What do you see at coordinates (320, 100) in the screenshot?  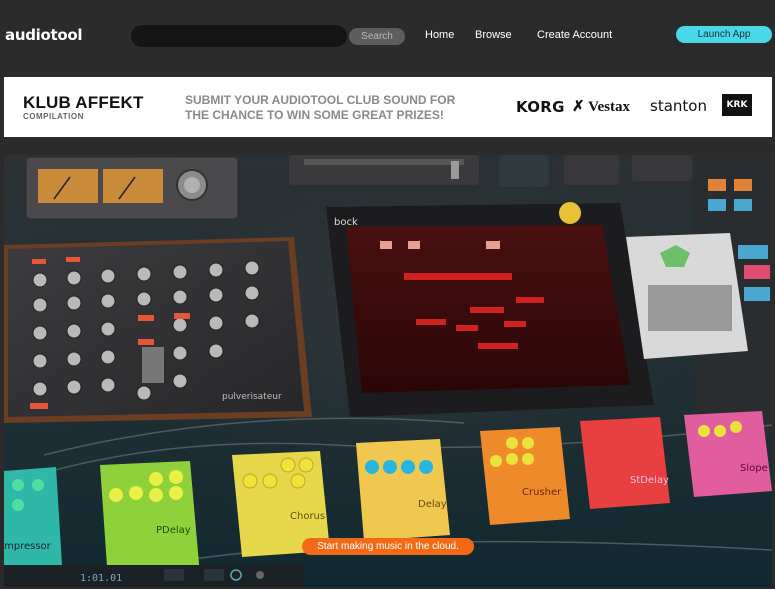 I see `banner-text-line-1: SUBMIT YOUR AUDIOTOOL CLUB SOUND FOR` at bounding box center [320, 100].